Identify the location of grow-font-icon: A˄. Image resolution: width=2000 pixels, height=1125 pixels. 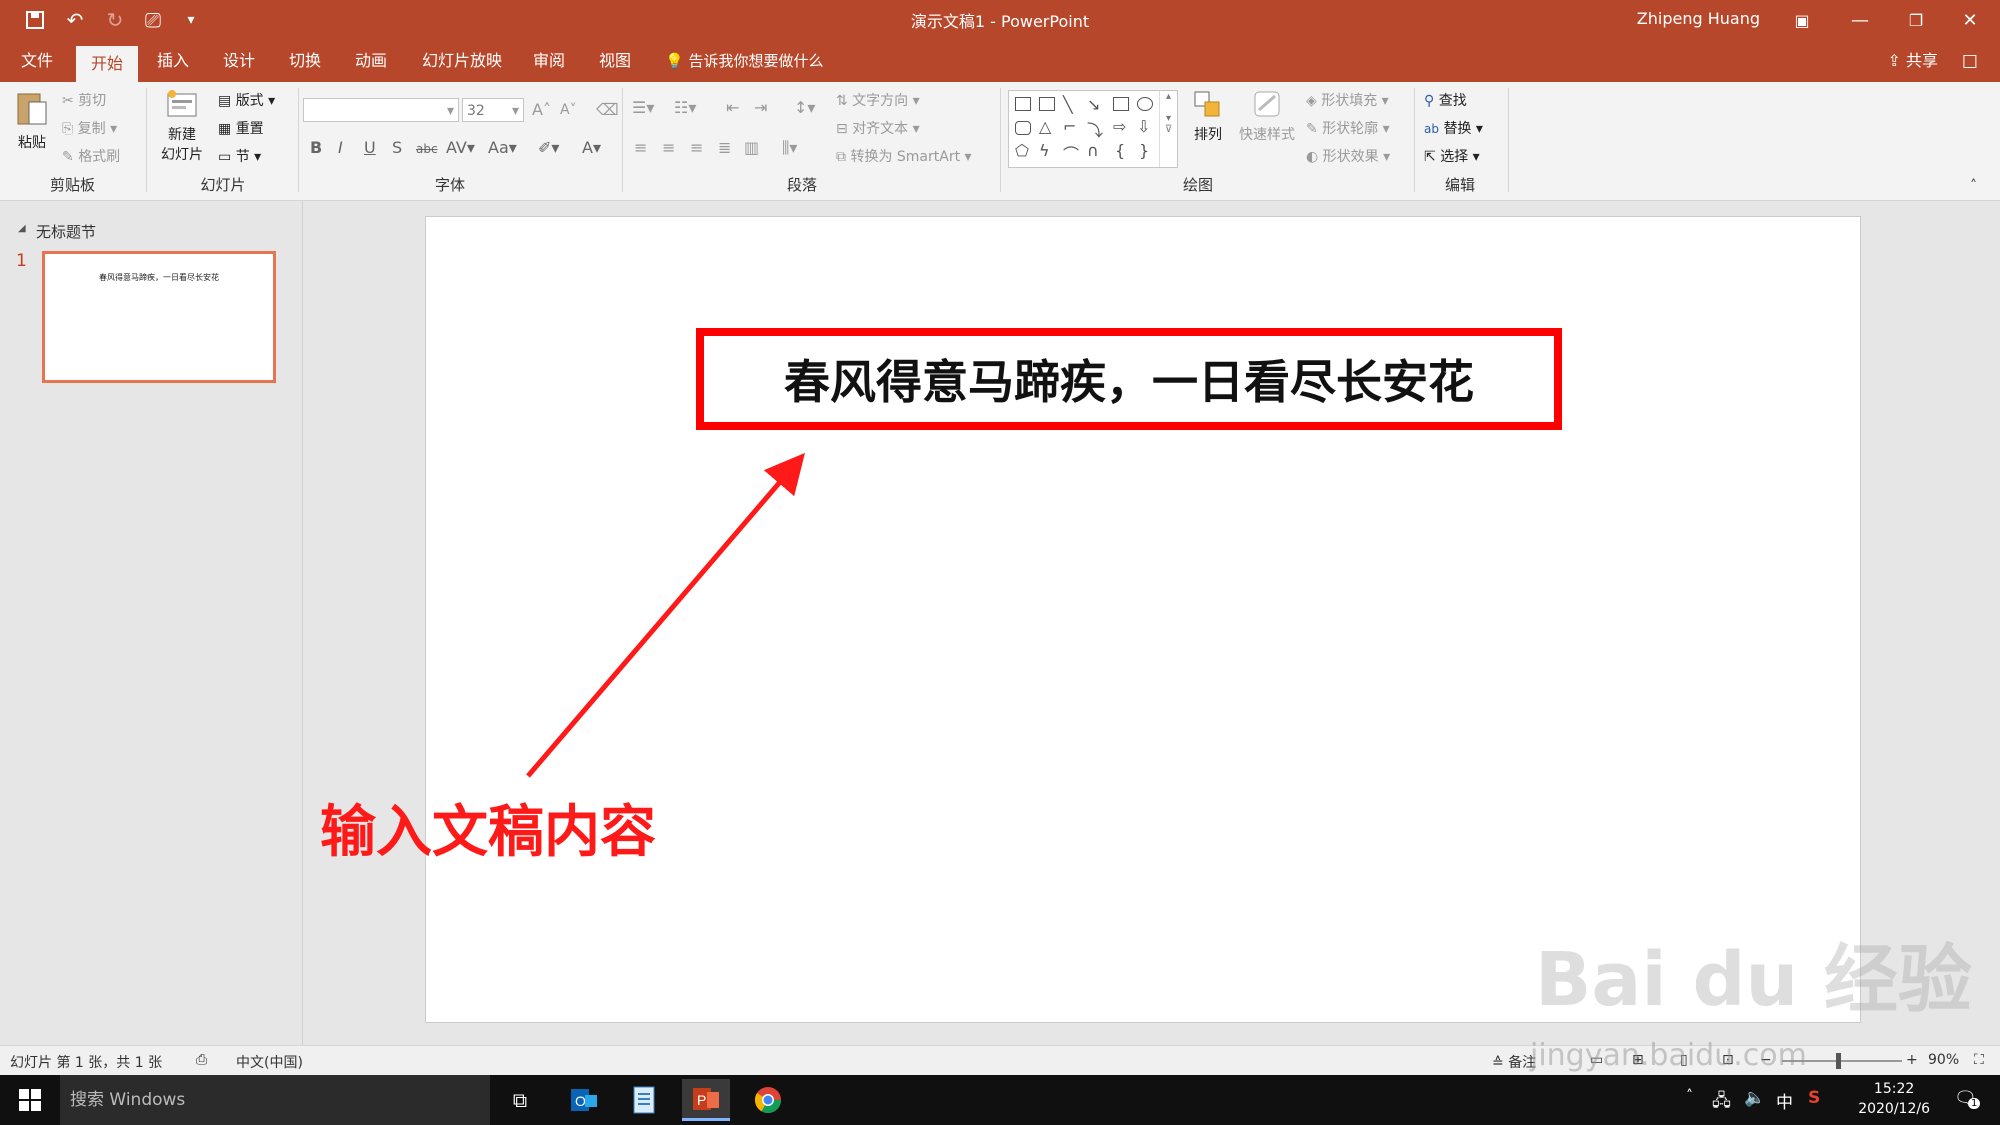
(541, 109).